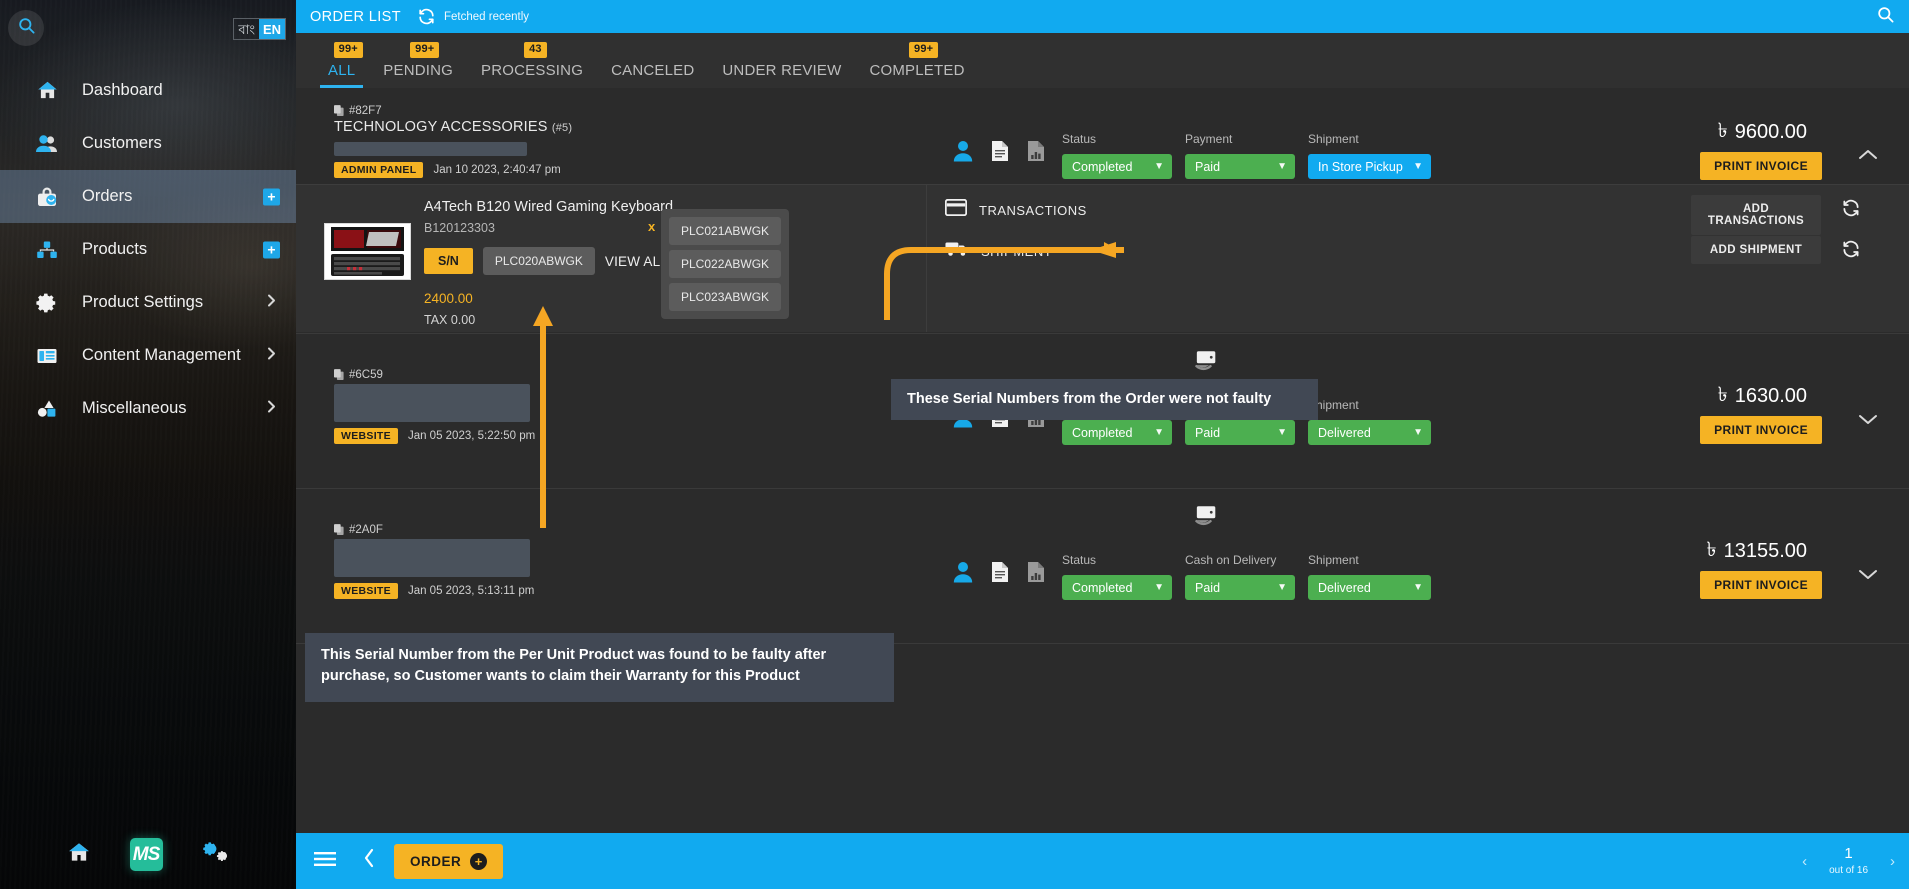  Describe the element at coordinates (148, 90) in the screenshot. I see `sidebar-item-dashboard: Dashboard` at that location.